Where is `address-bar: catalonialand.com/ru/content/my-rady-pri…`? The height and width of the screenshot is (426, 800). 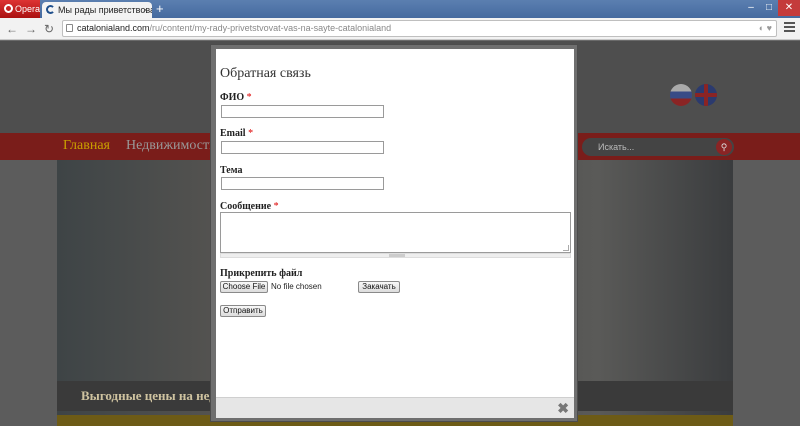 address-bar: catalonialand.com/ru/content/my-rady-pri… is located at coordinates (419, 28).